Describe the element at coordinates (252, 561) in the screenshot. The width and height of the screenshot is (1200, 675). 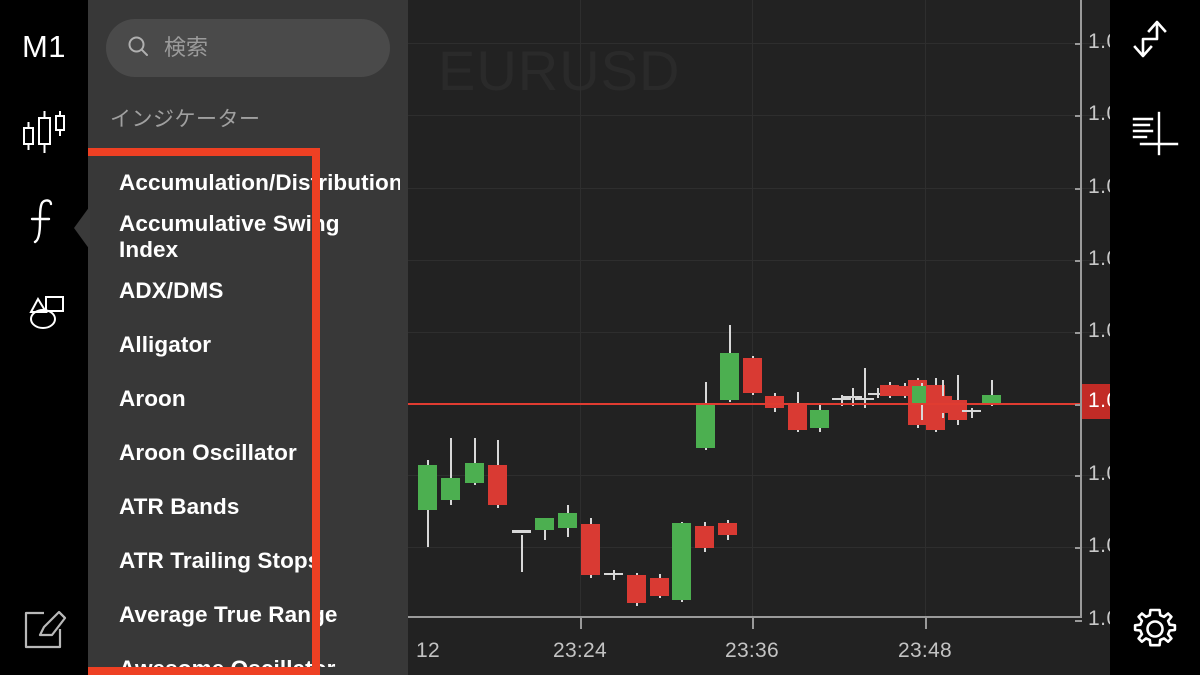
I see `indicator-list-item: ATR Trailing Stops` at that location.